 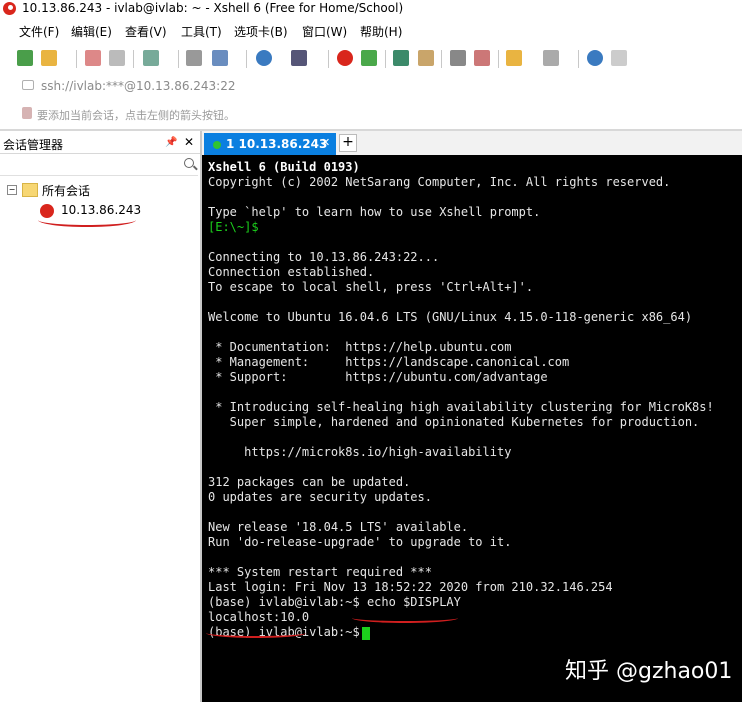 I want to click on keyboard-icon, so click(x=458, y=58).